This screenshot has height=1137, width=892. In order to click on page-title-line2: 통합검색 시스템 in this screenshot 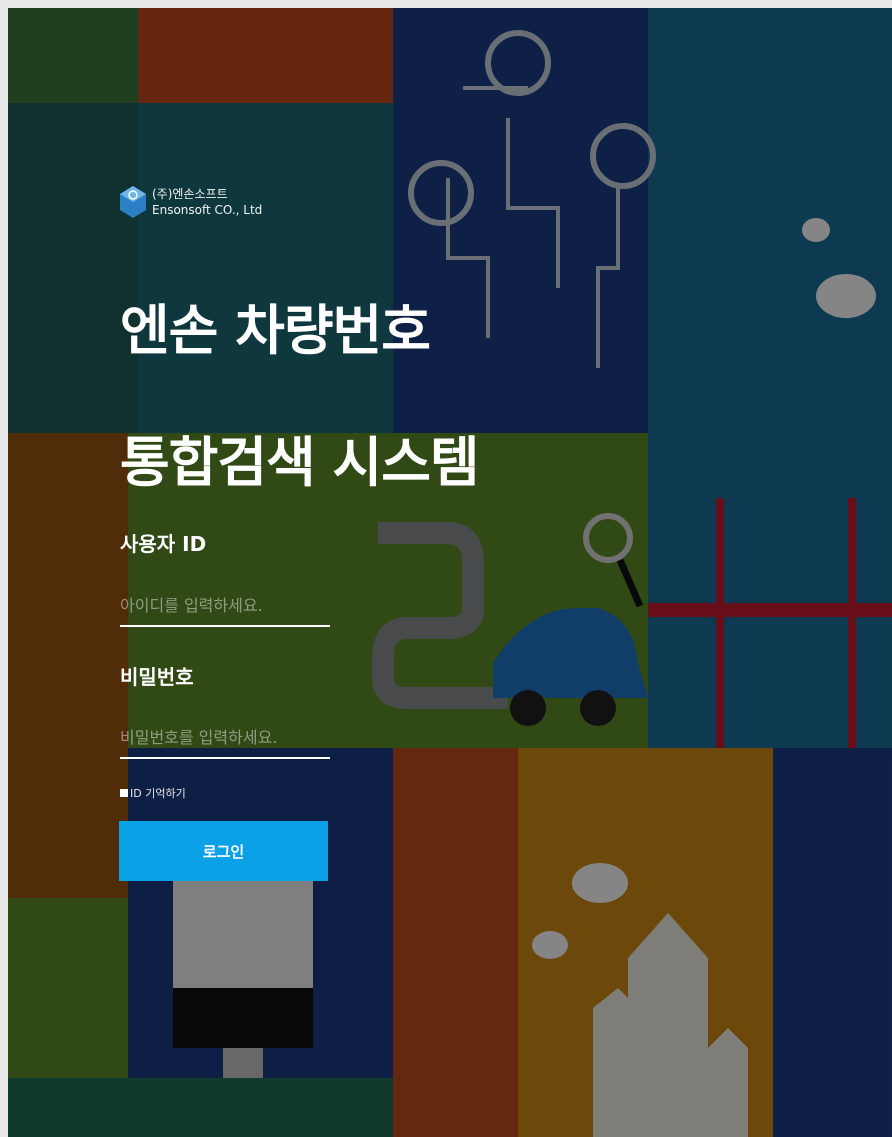, I will do `click(300, 462)`.